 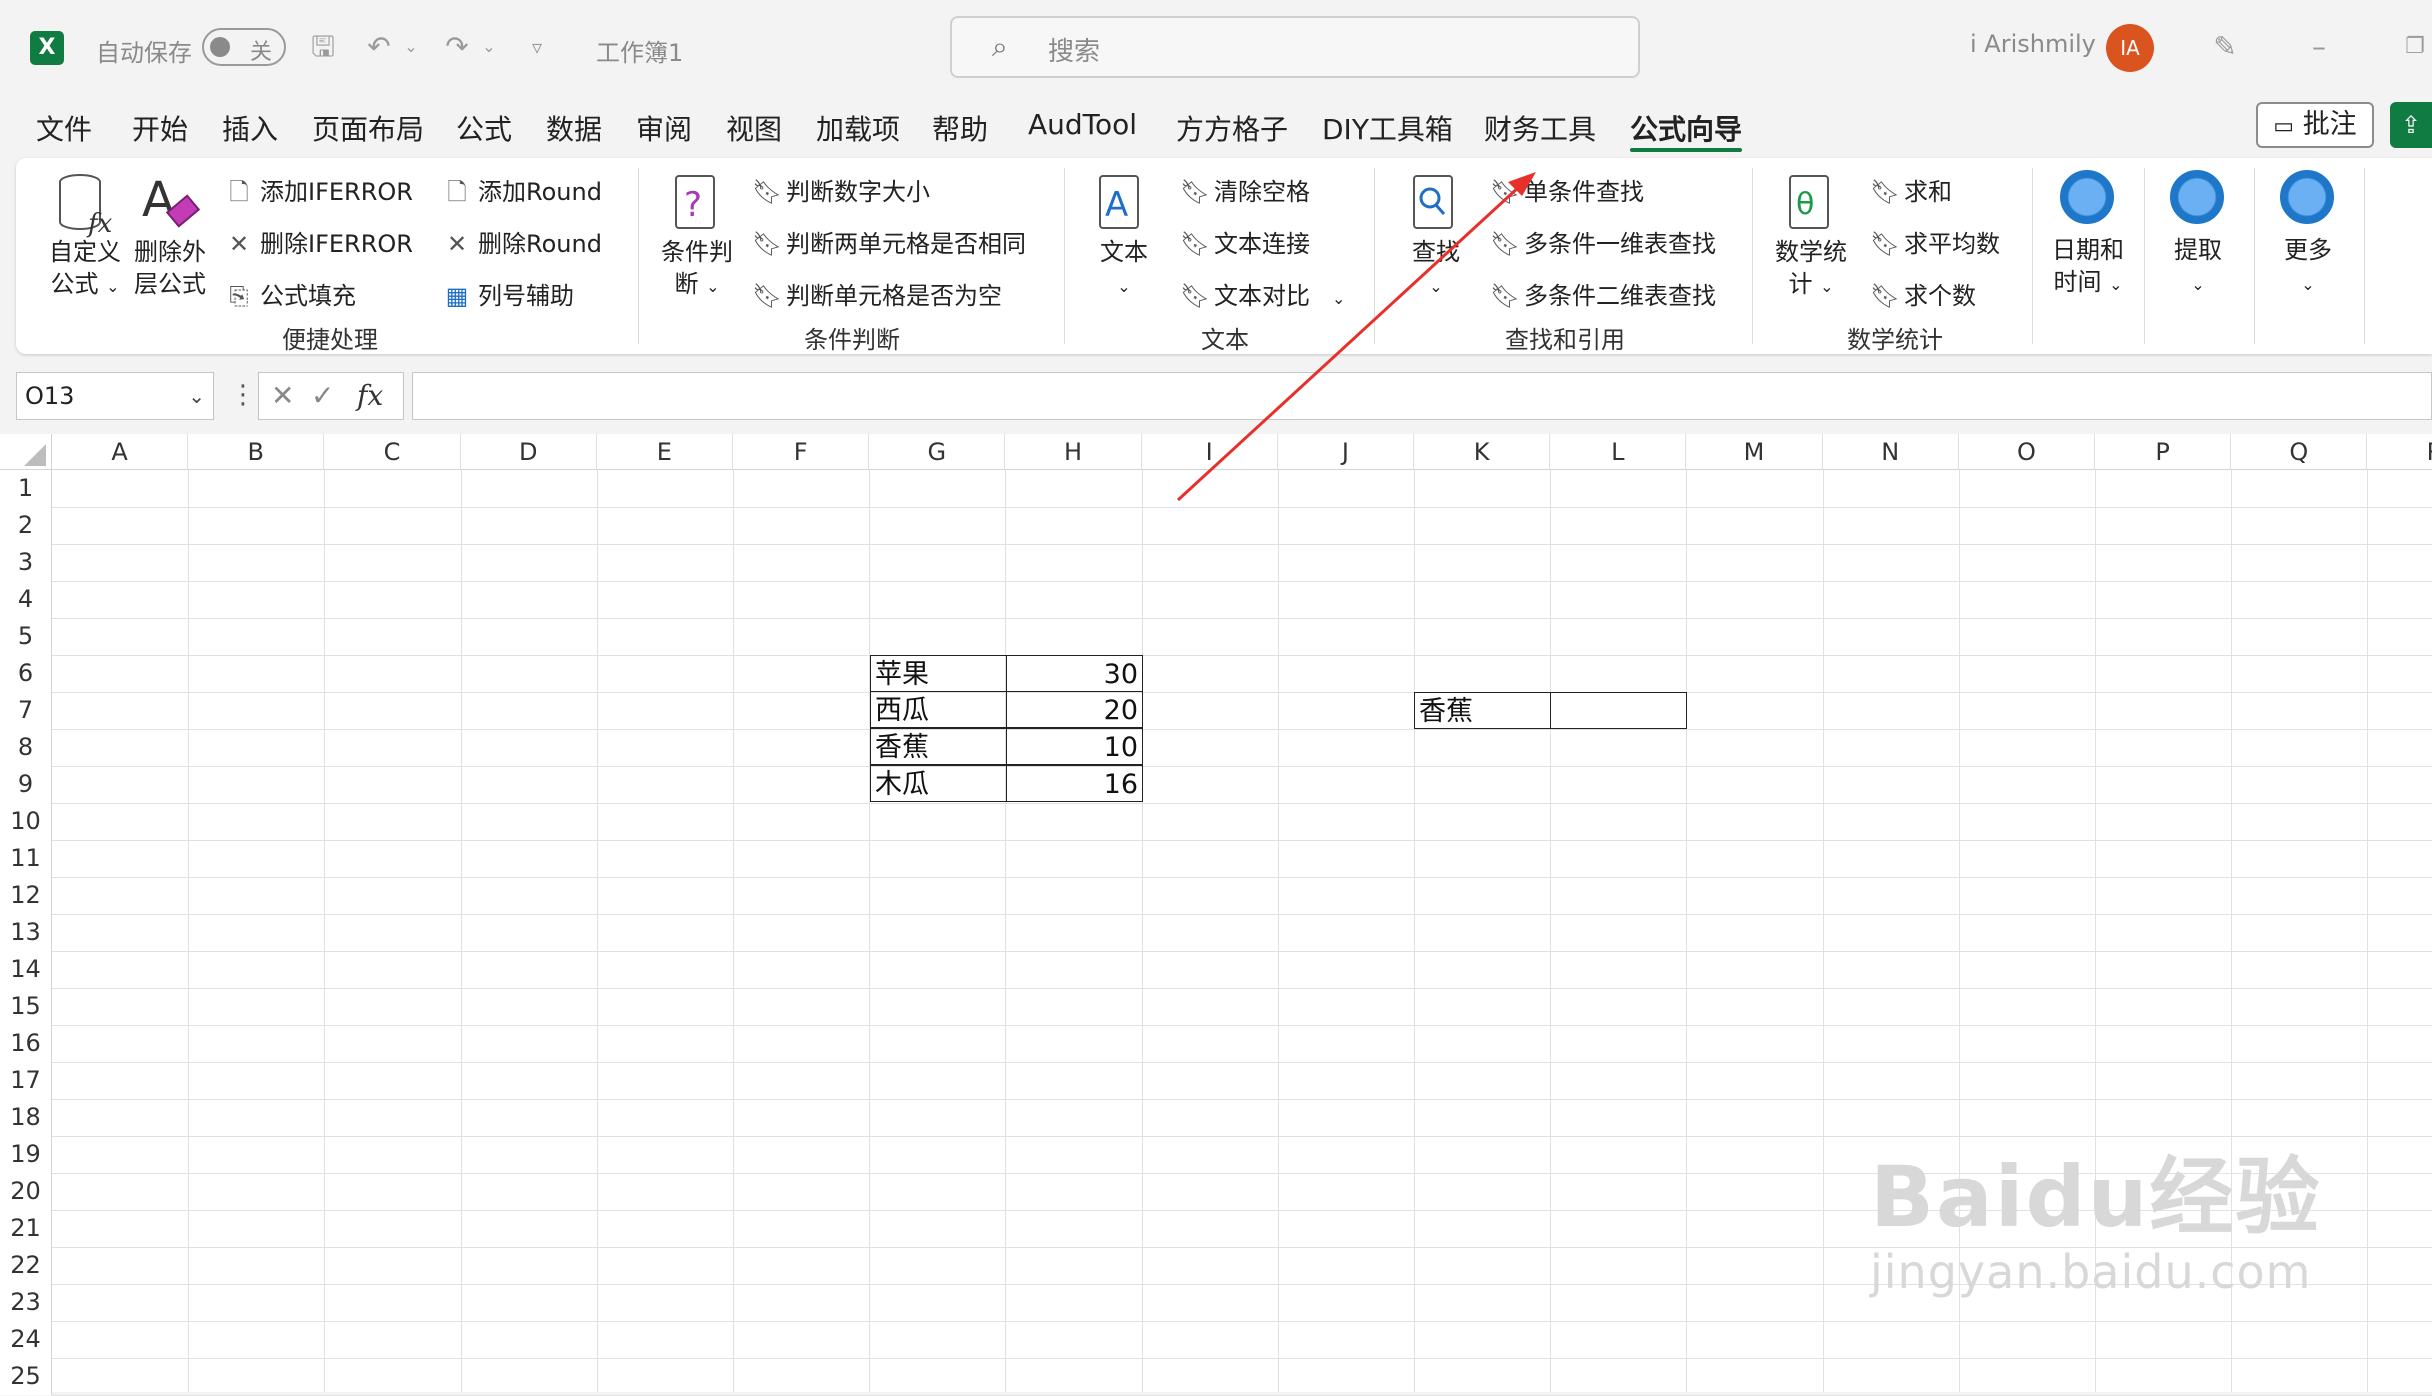 I want to click on table-cell-name: 西瓜, so click(x=938, y=709).